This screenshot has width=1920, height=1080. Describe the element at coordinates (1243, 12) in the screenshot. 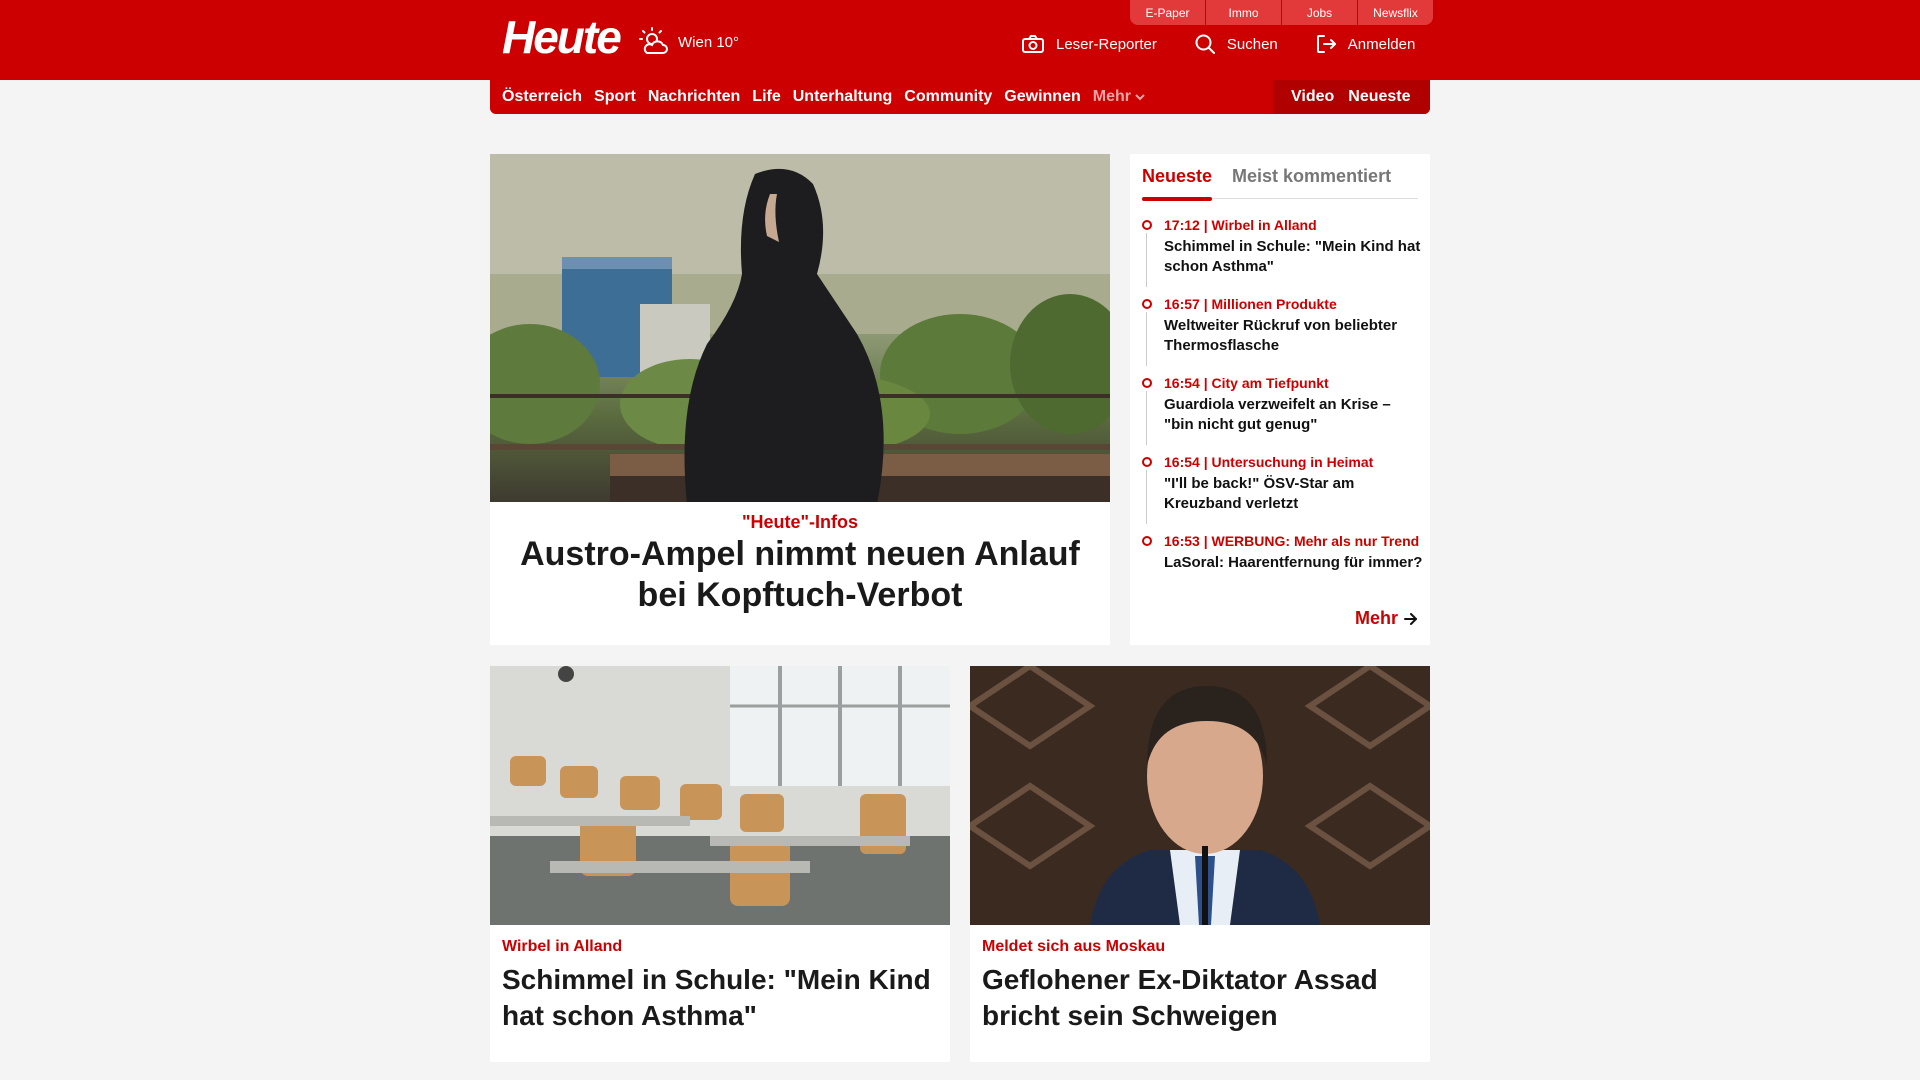

I see `util-tab-immo: Immo` at that location.